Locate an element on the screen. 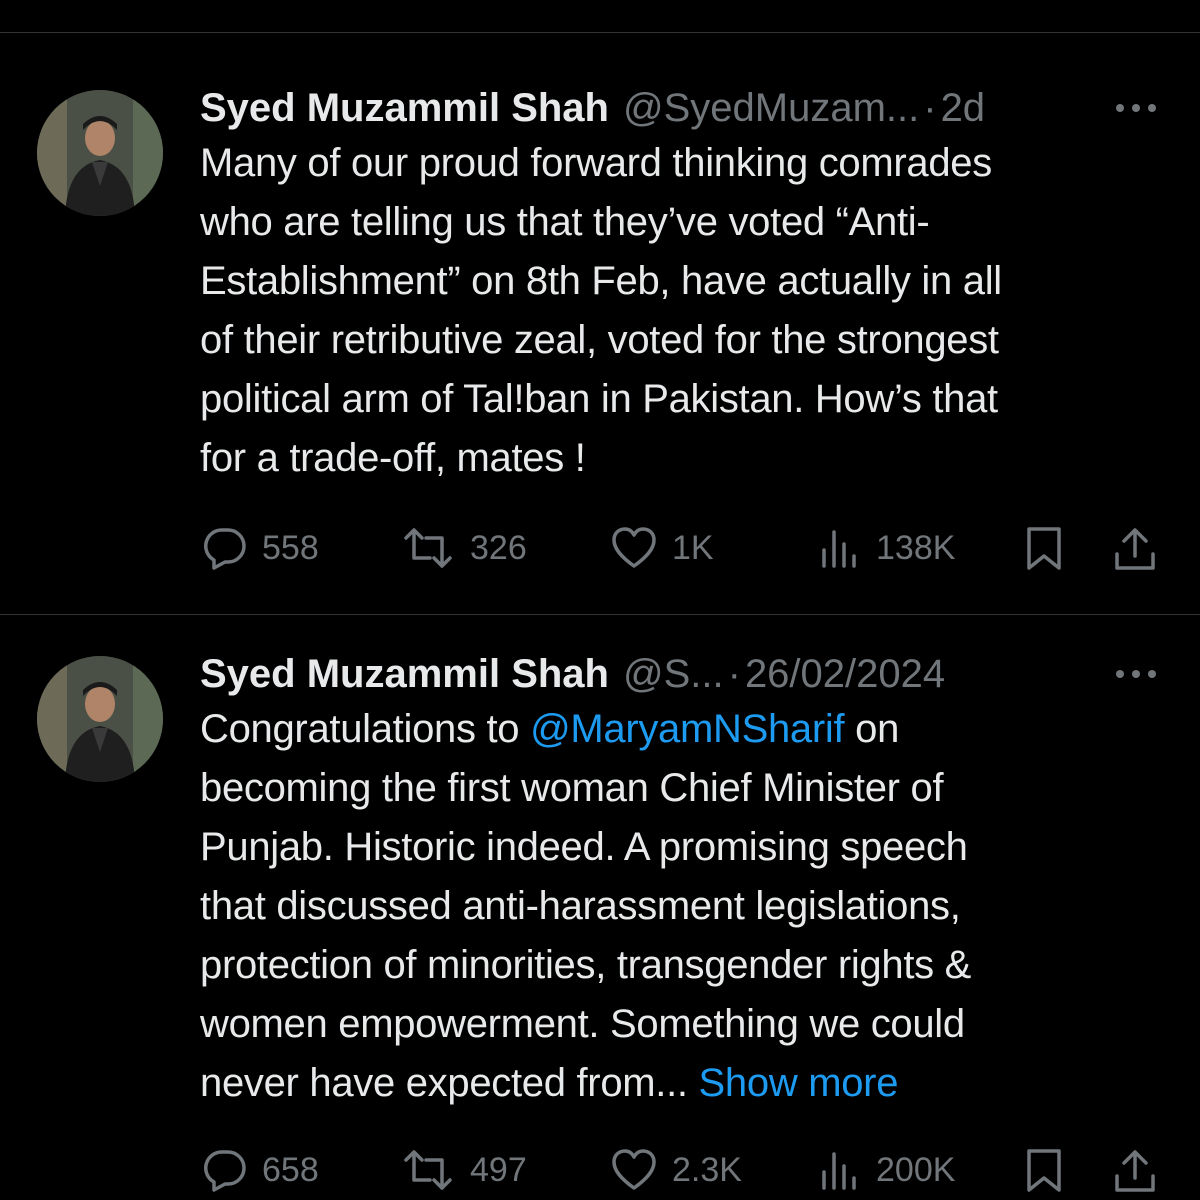  reply-button: 558 is located at coordinates (260, 548).